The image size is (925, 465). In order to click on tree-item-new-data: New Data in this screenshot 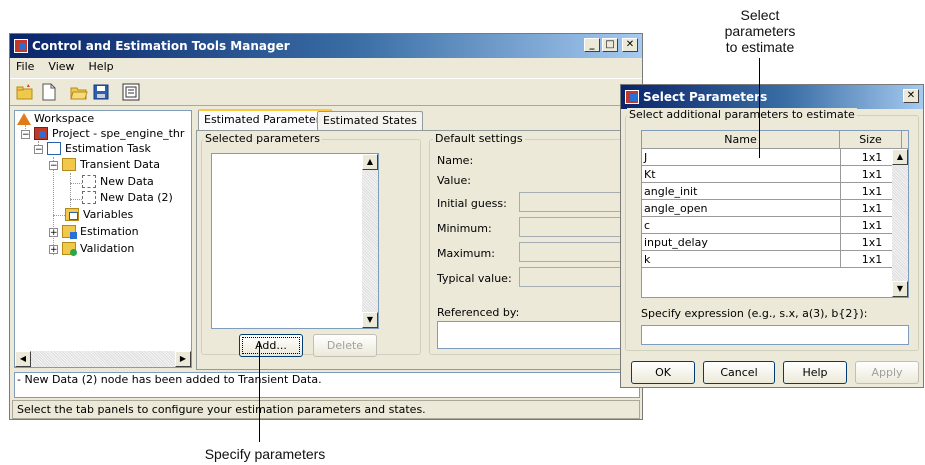, I will do `click(118, 182)`.